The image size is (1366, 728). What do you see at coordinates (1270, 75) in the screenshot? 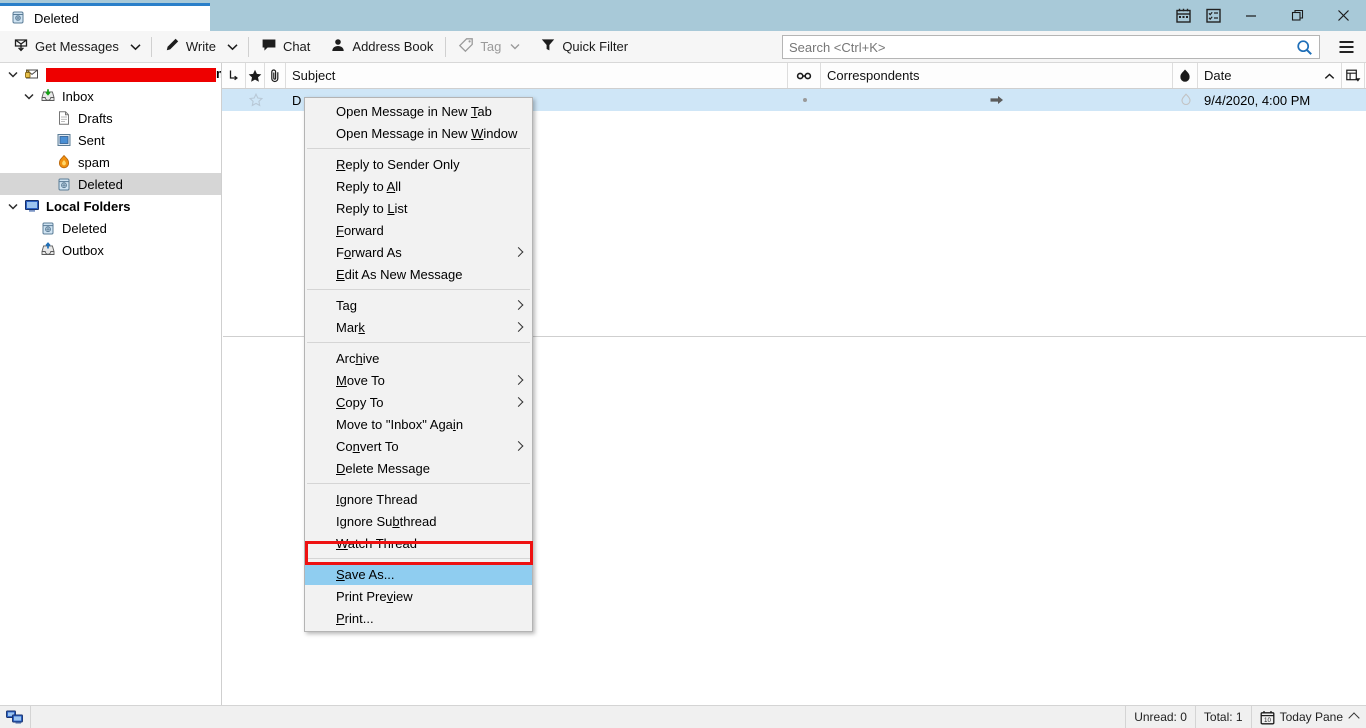
I see `column-header-date: Date` at bounding box center [1270, 75].